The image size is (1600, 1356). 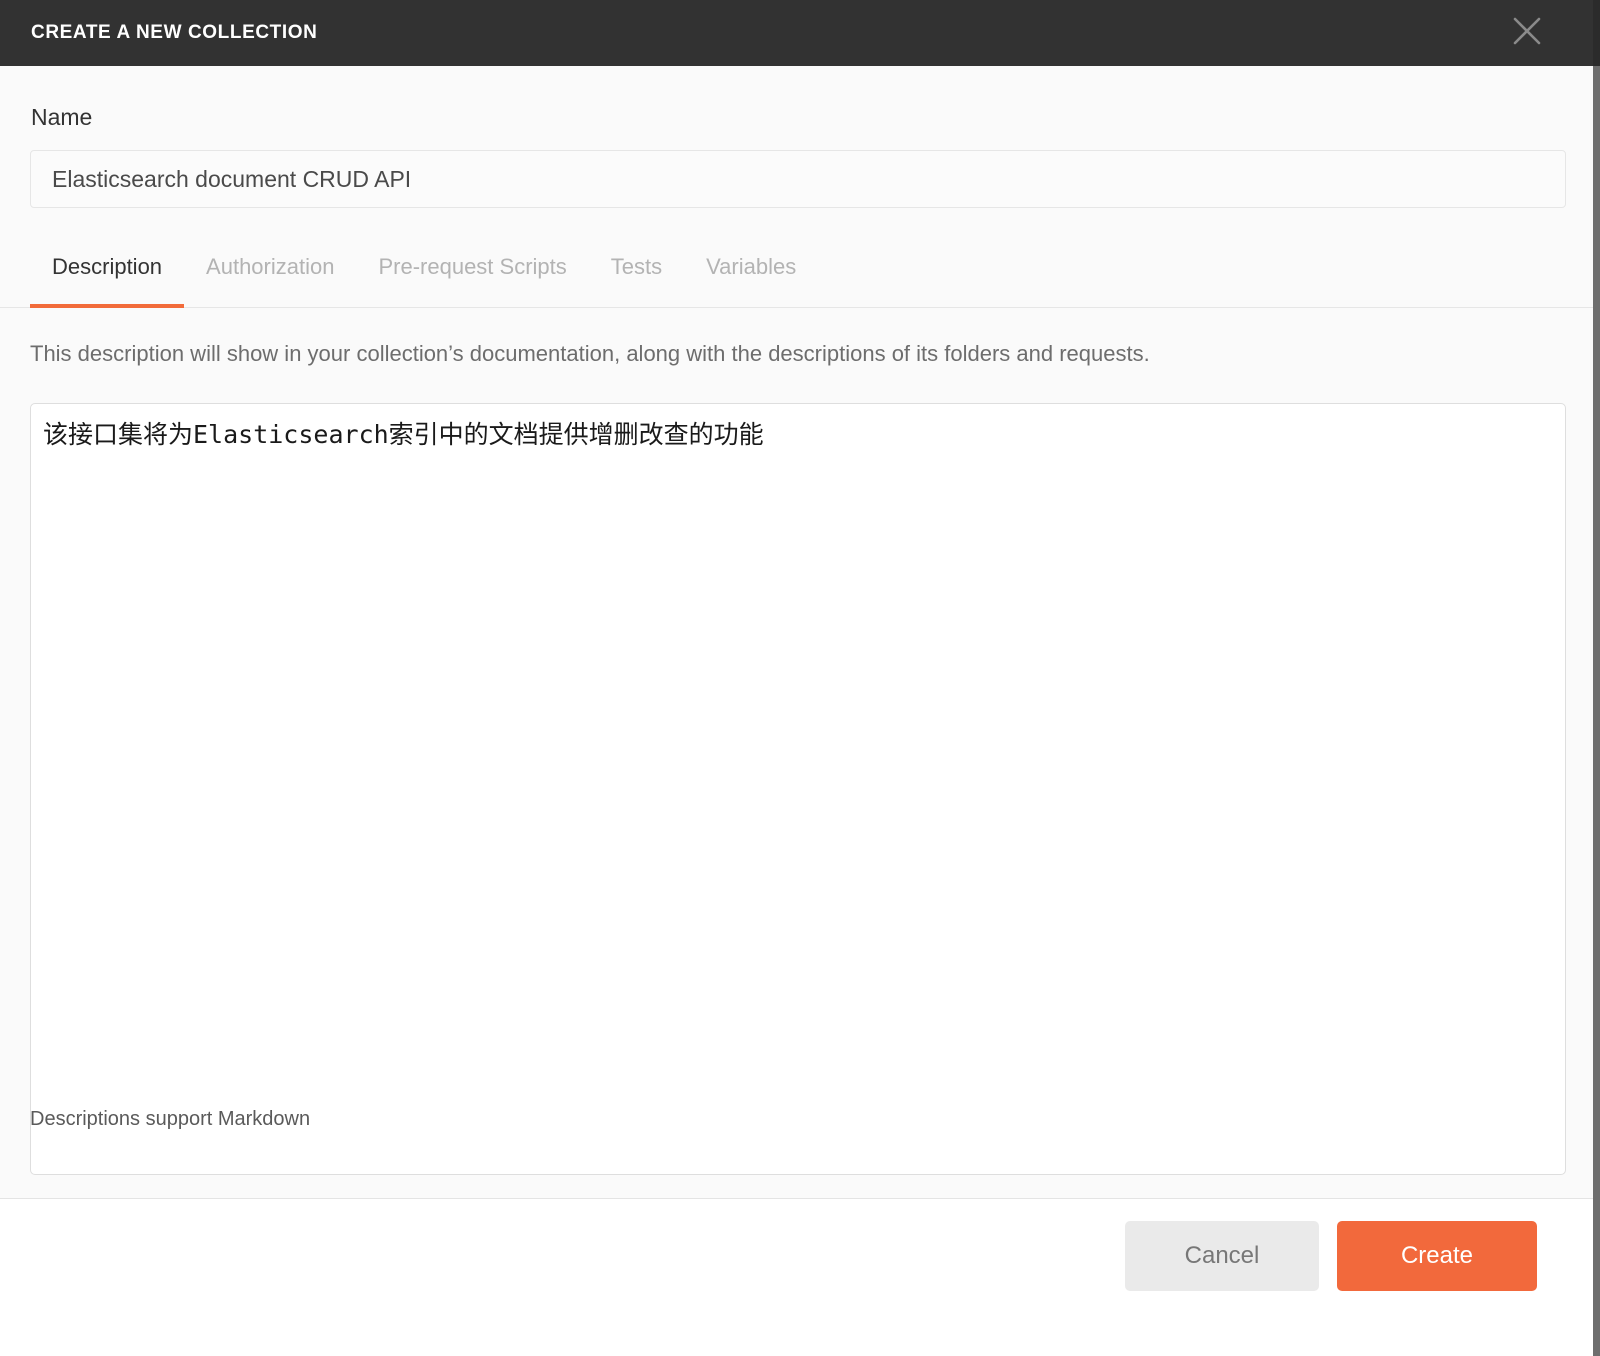 I want to click on tab-description: Description, so click(x=107, y=271).